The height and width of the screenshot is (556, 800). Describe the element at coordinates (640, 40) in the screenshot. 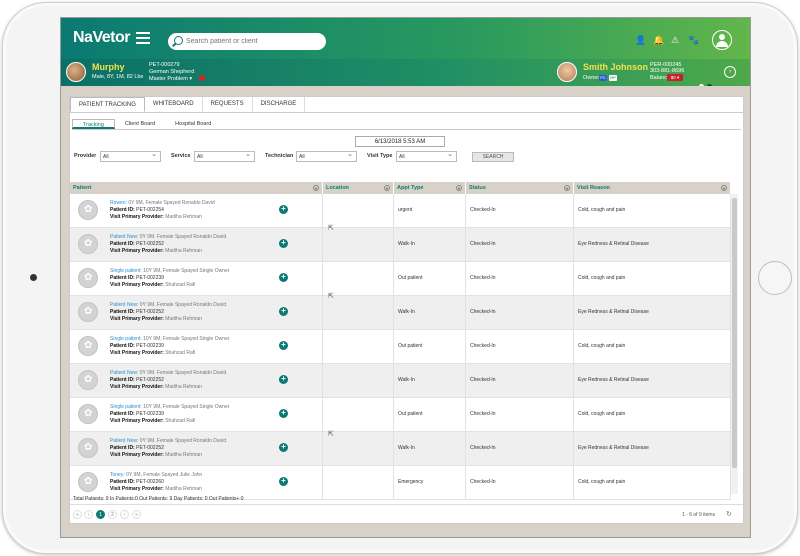

I see `add-user-icon: 👤` at that location.